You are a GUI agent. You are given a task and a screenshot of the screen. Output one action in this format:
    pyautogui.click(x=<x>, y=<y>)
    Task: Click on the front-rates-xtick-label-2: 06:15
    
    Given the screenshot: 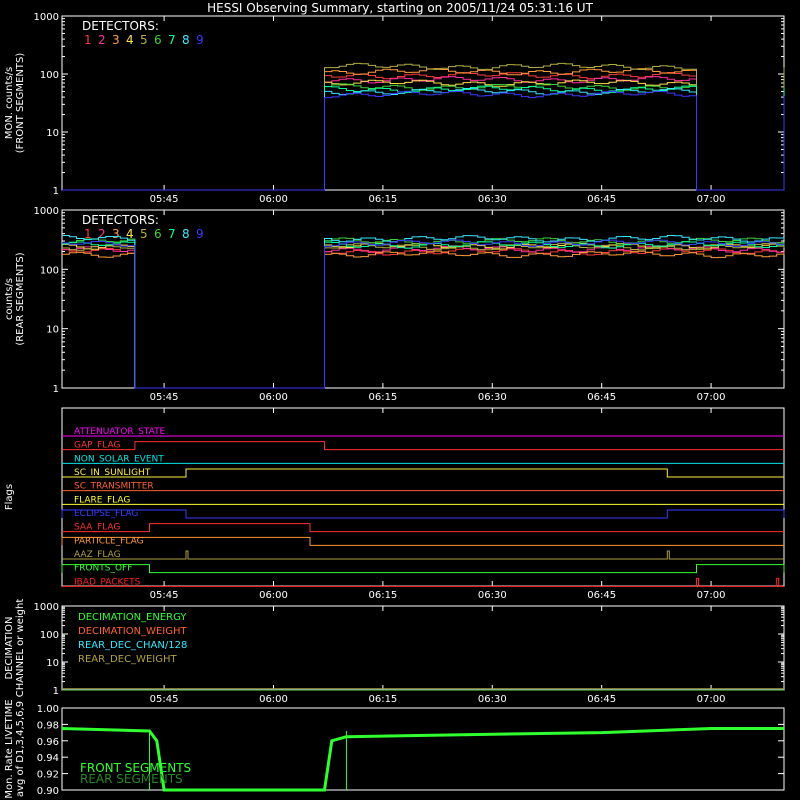 What is the action you would take?
    pyautogui.click(x=382, y=199)
    